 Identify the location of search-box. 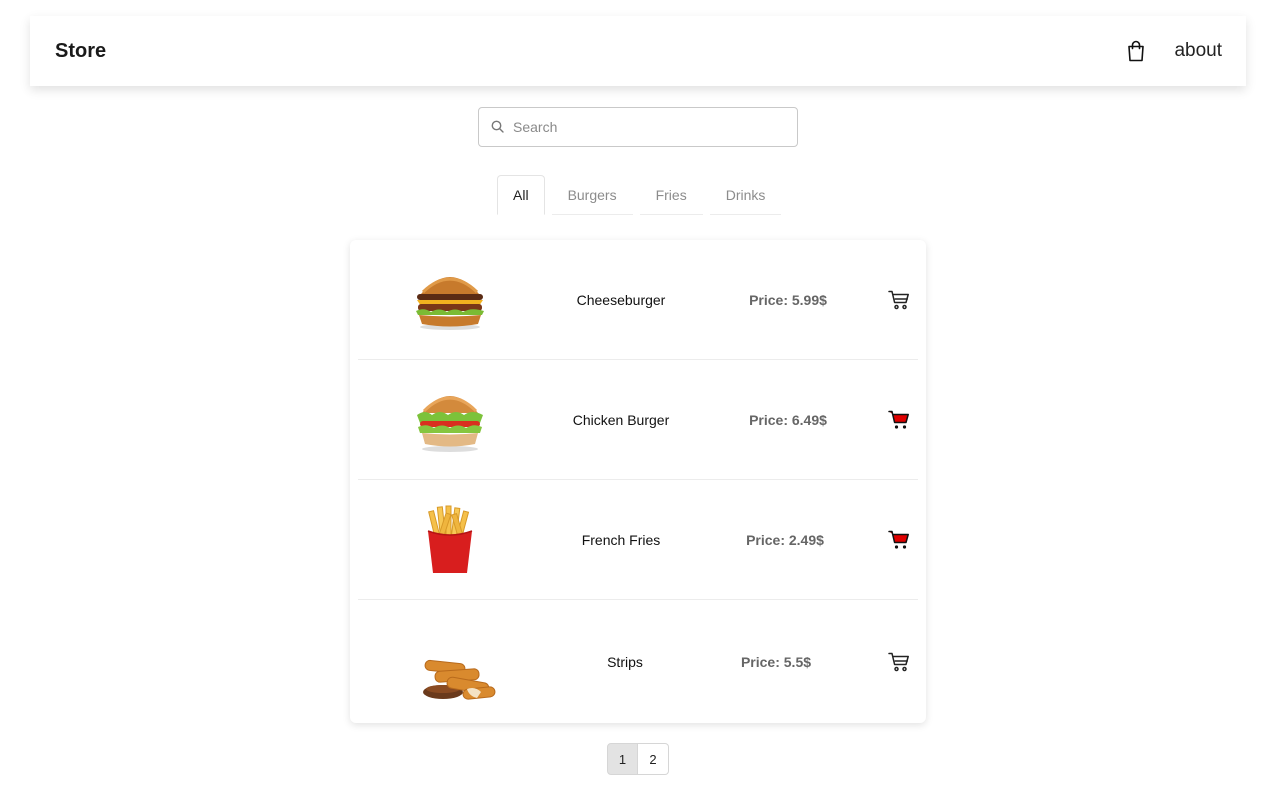
(638, 127).